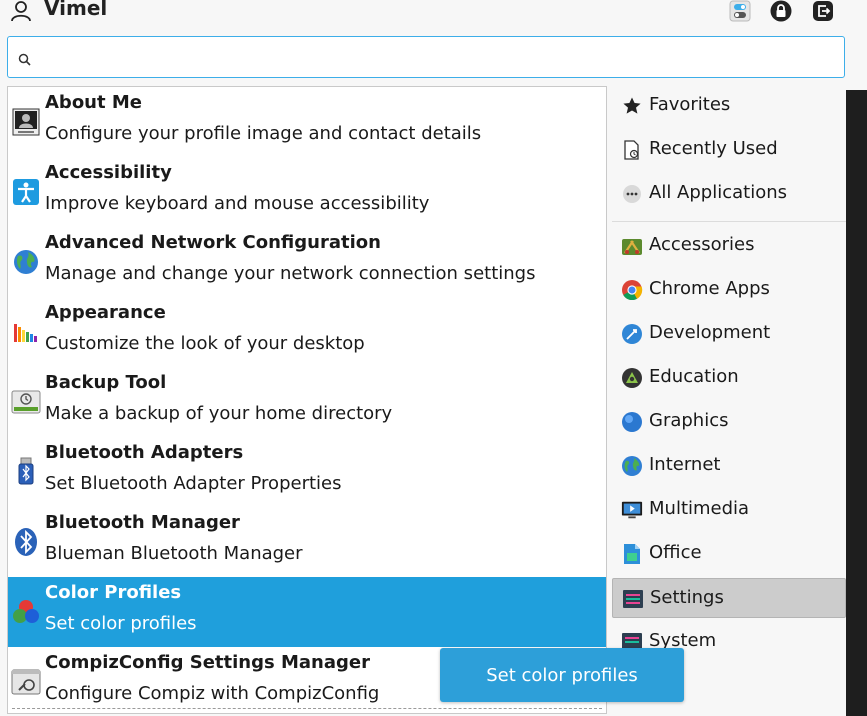  Describe the element at coordinates (729, 466) in the screenshot. I see `category-internet: Internet` at that location.